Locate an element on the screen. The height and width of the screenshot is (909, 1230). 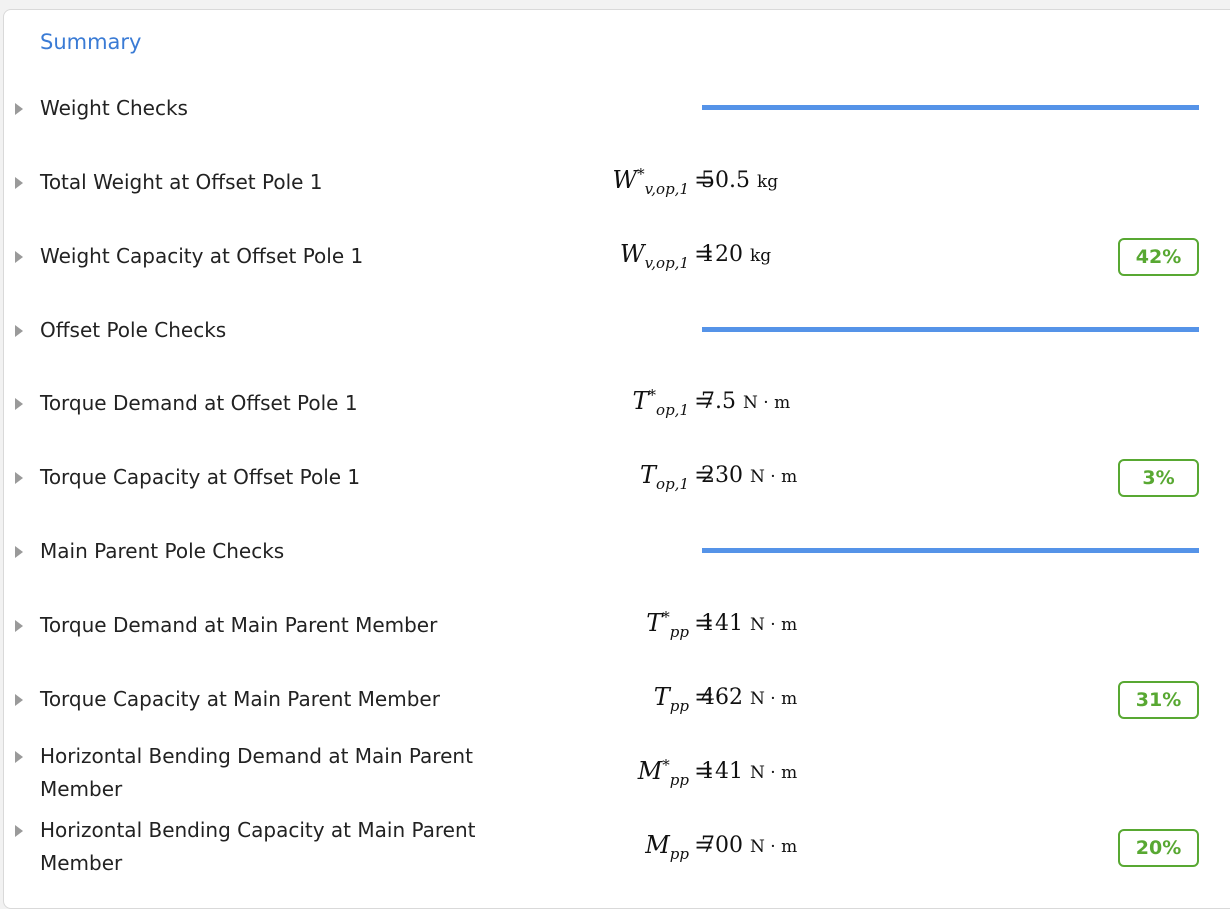
formula-symbol: Mpp is located at coordinates (667, 847).